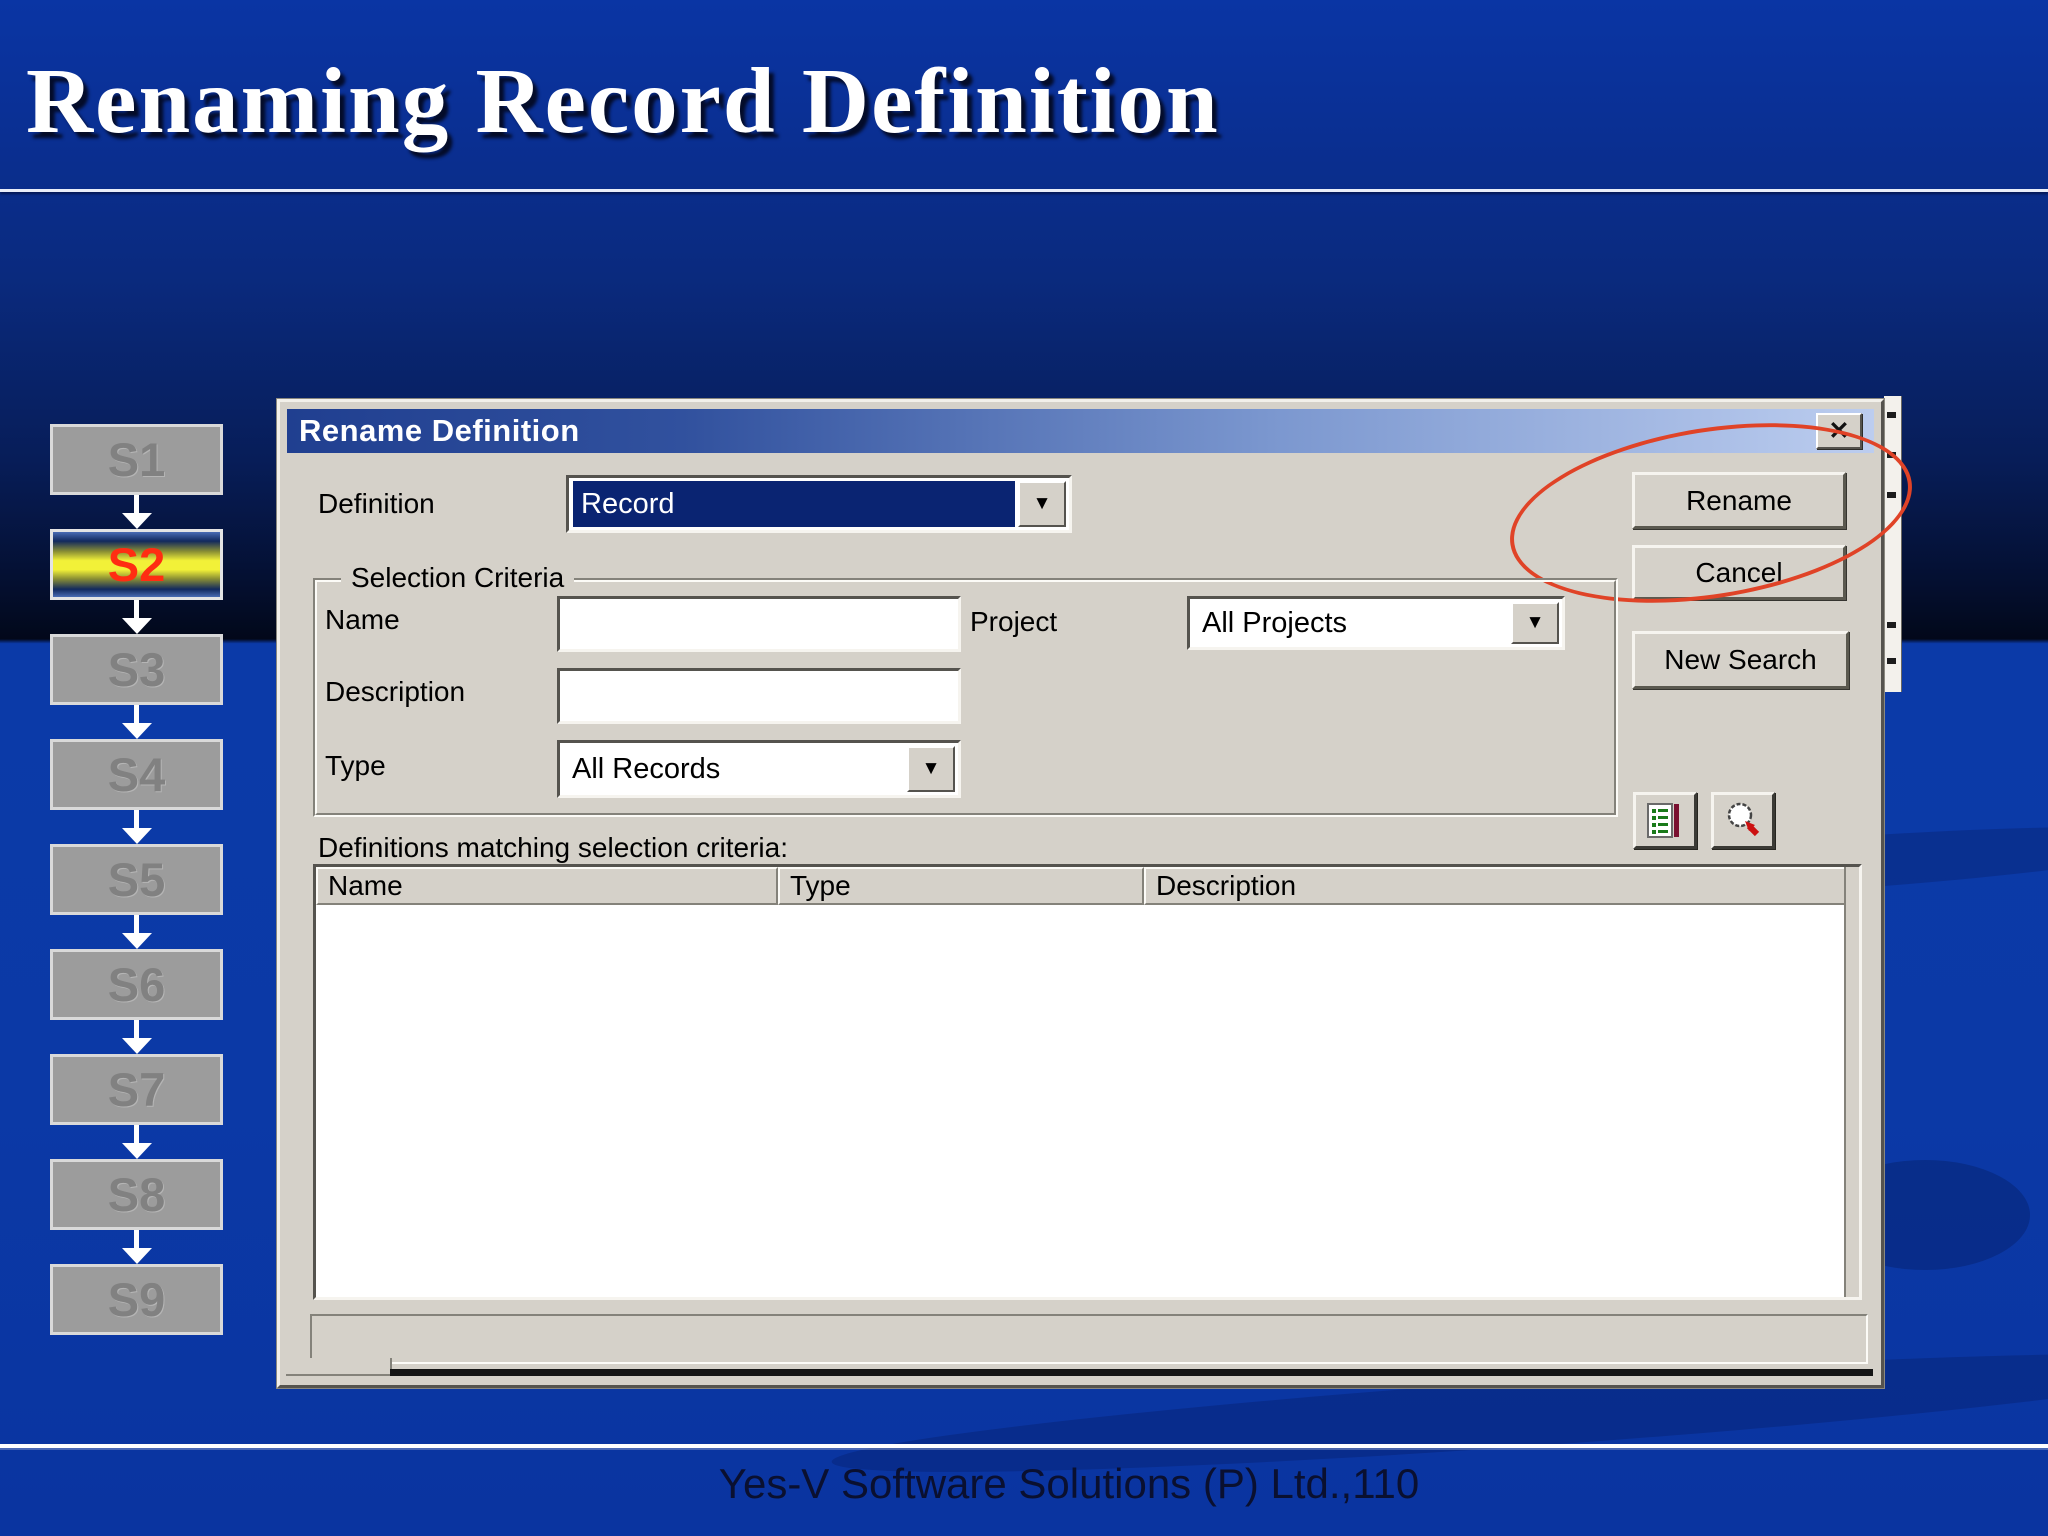 The image size is (2048, 1536). What do you see at coordinates (136, 984) in the screenshot?
I see `flow-step-s6: S6` at bounding box center [136, 984].